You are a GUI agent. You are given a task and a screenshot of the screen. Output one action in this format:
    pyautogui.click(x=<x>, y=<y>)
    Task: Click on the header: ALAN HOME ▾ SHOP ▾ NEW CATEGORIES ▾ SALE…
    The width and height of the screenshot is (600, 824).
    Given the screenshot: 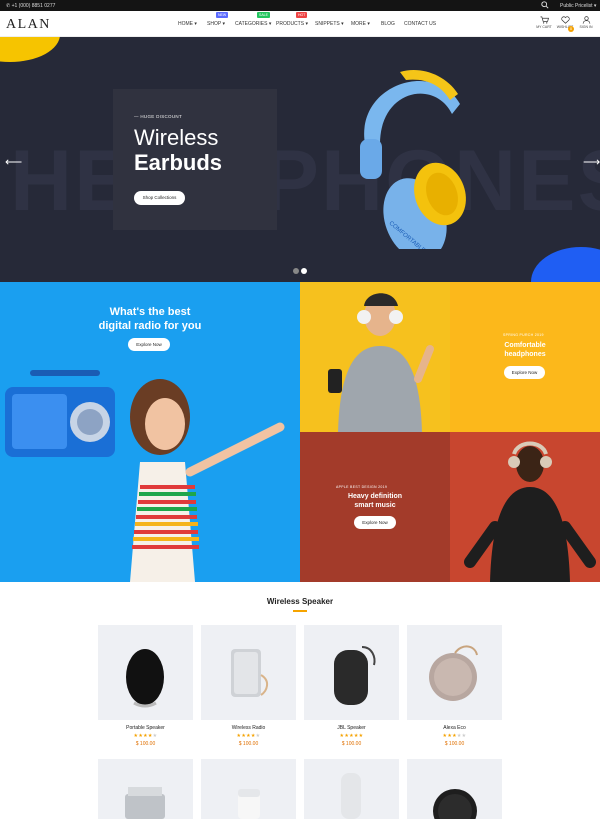 What is the action you would take?
    pyautogui.click(x=300, y=24)
    